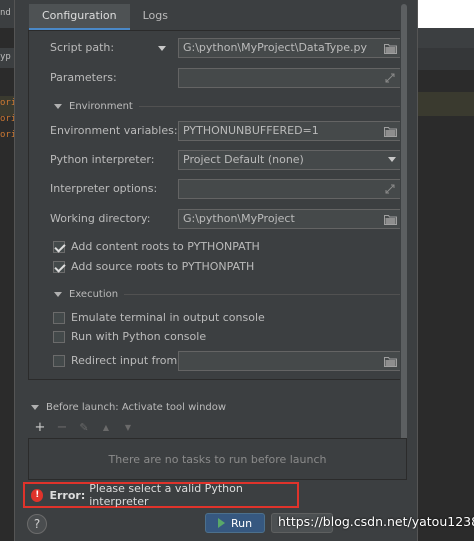 This screenshot has height=541, width=474. I want to click on parameters-label: Parameters:, so click(83, 77).